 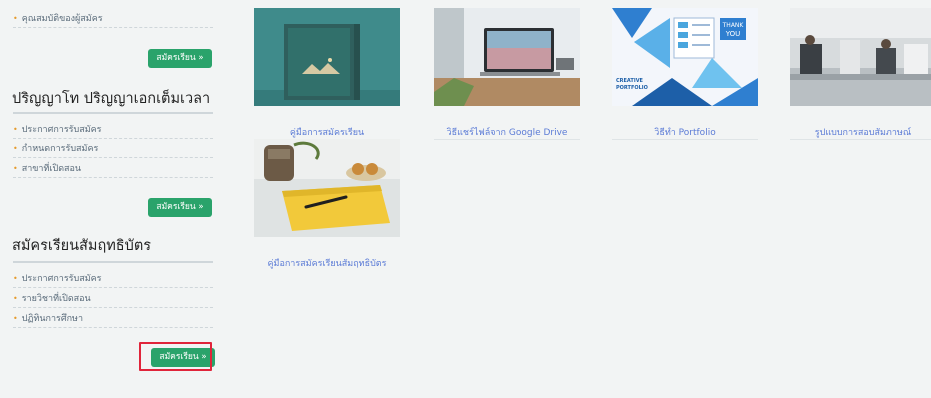 What do you see at coordinates (113, 319) in the screenshot?
I see `sidebar-link-calendar: • ปฏิทินการศึกษา` at bounding box center [113, 319].